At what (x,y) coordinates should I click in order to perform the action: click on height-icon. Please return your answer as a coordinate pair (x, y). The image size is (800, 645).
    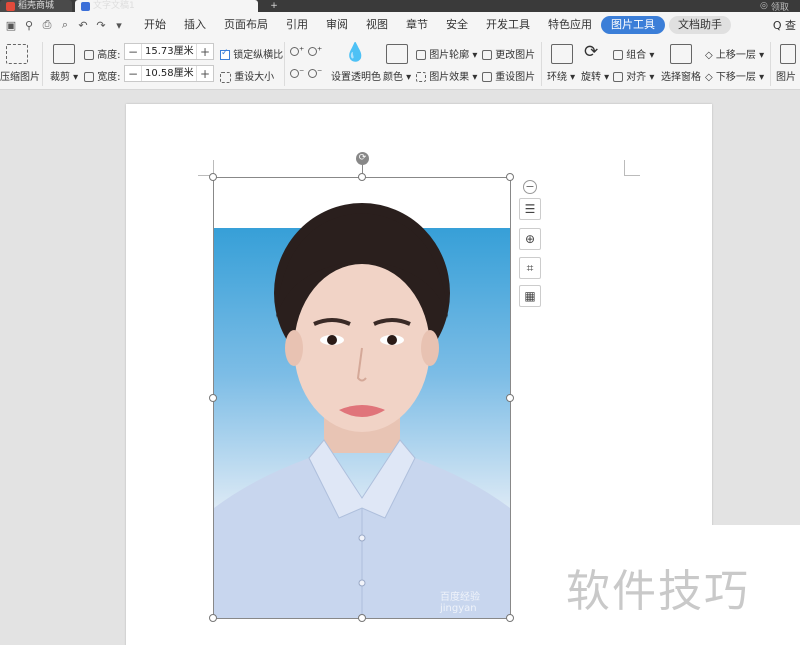
    Looking at the image, I should click on (89, 55).